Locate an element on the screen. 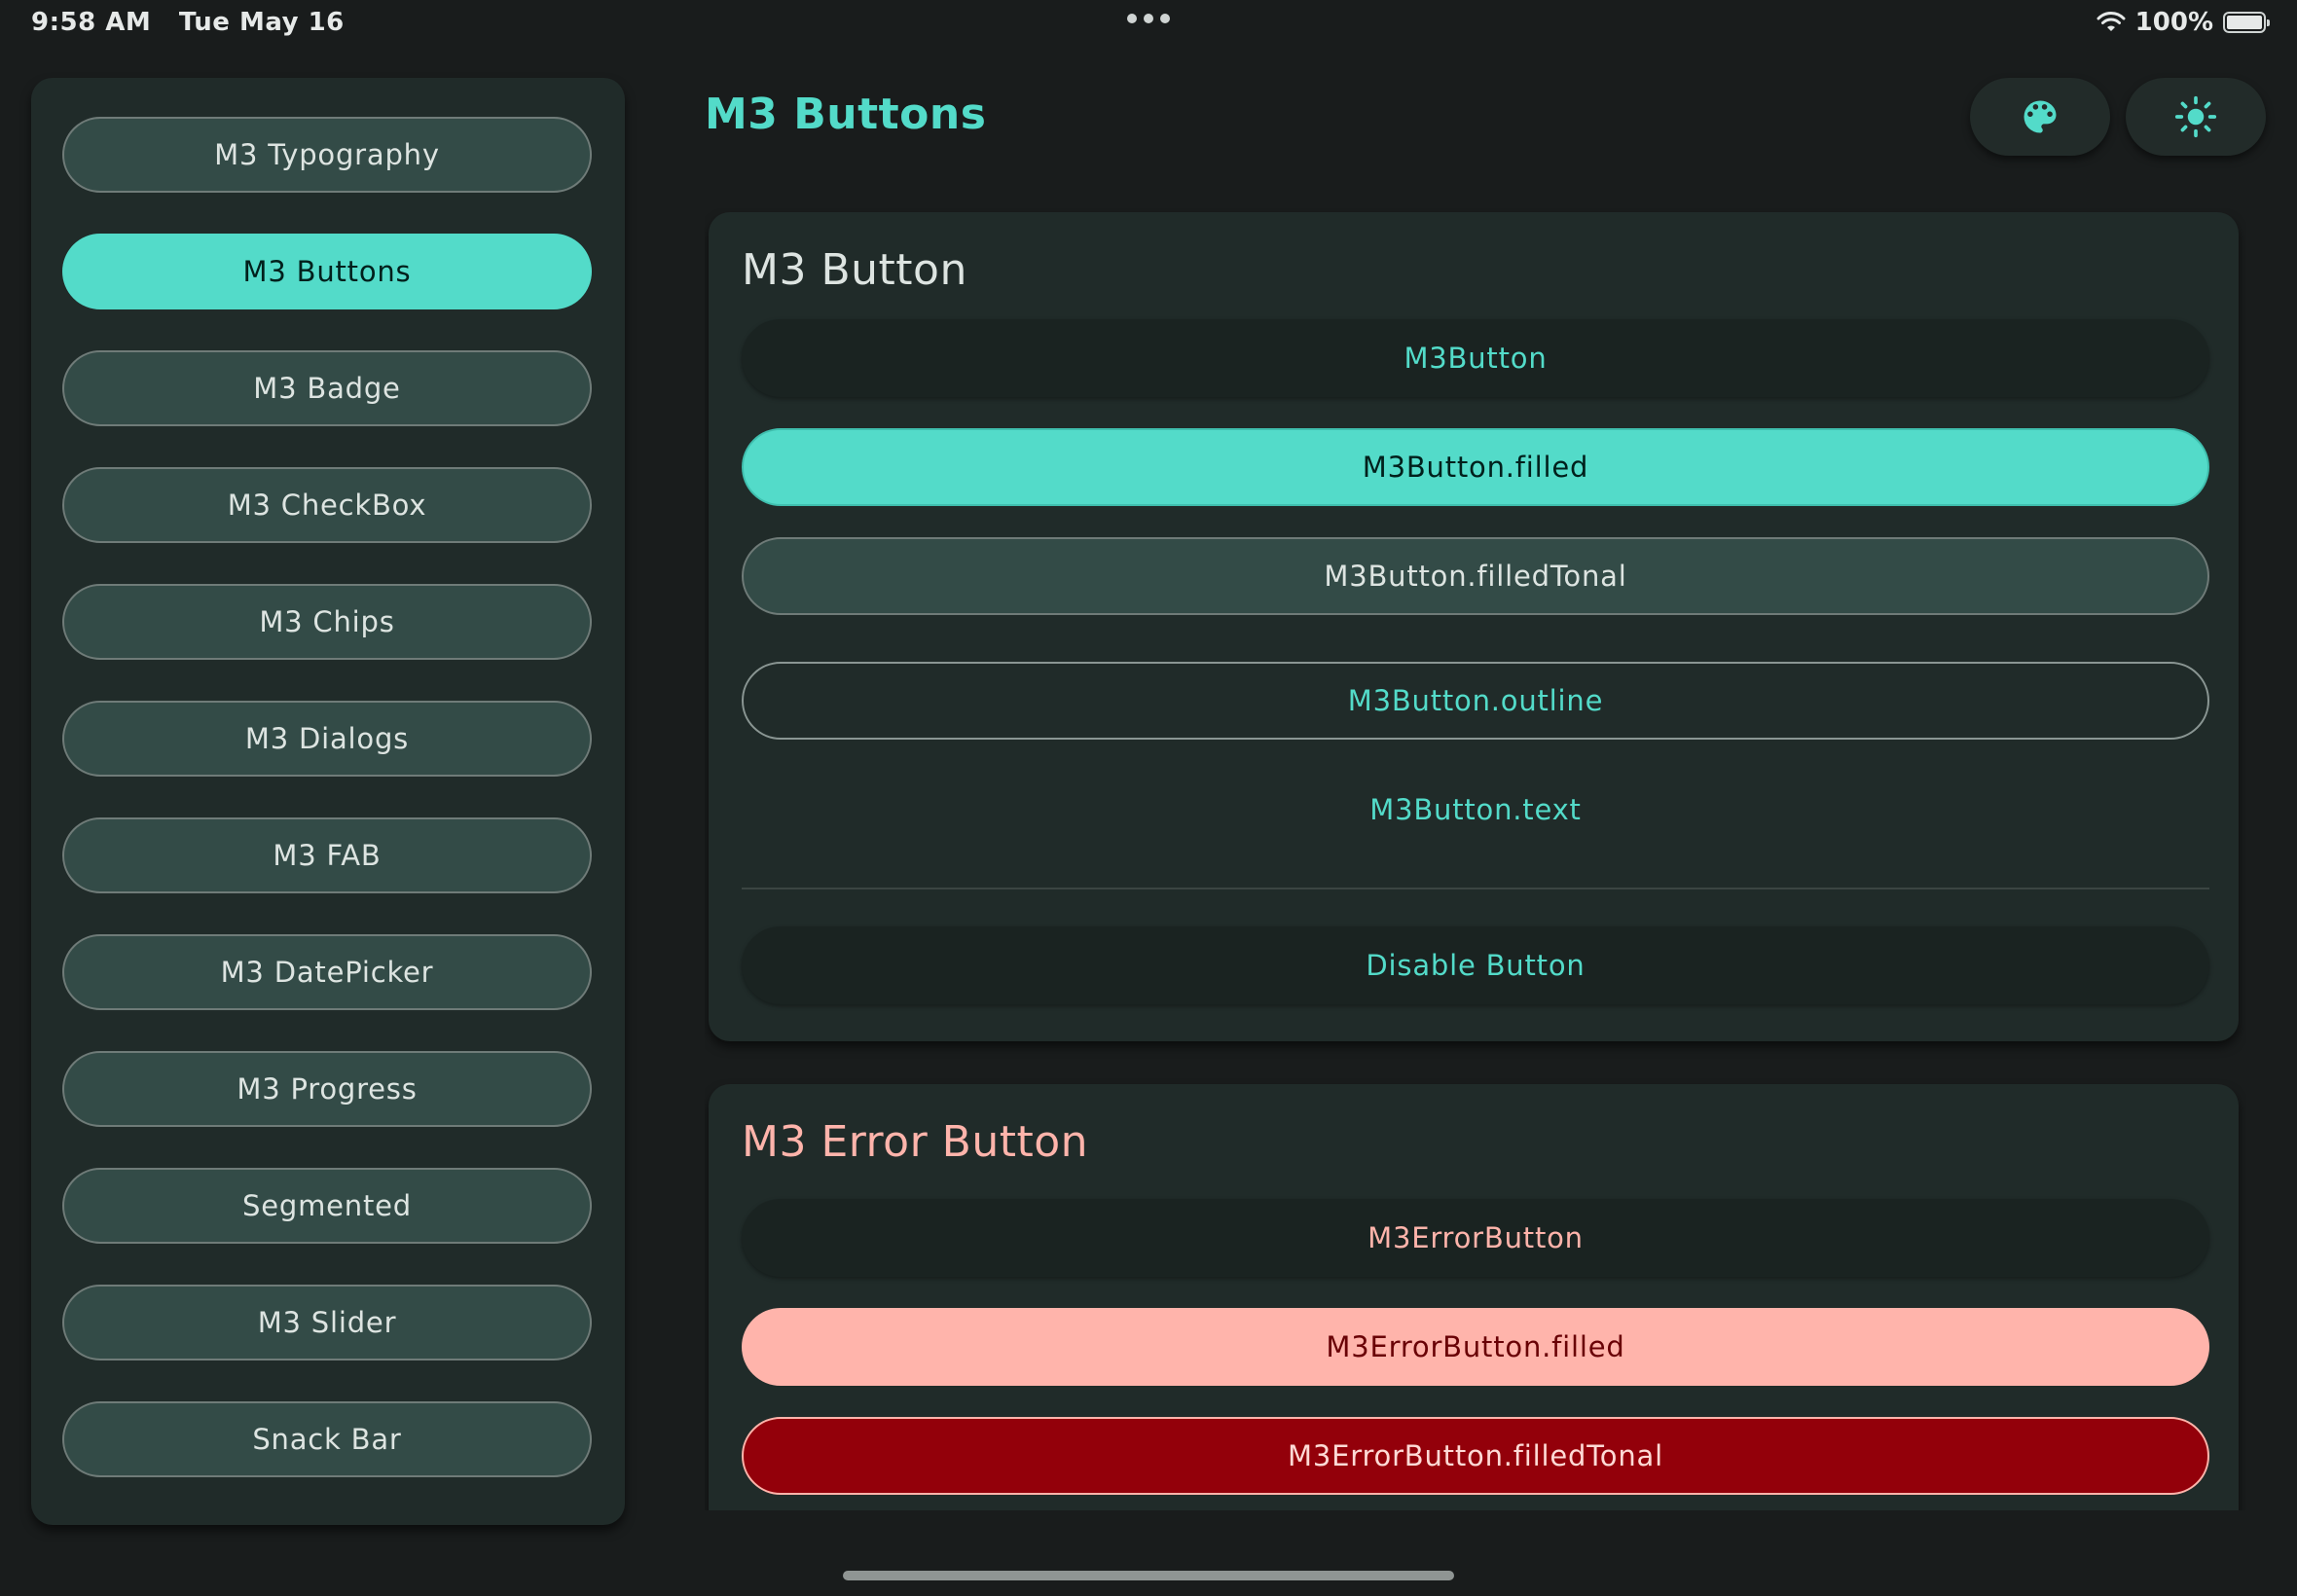 The height and width of the screenshot is (1596, 2297). sidebar-item-label: M3 Chips is located at coordinates (327, 621).